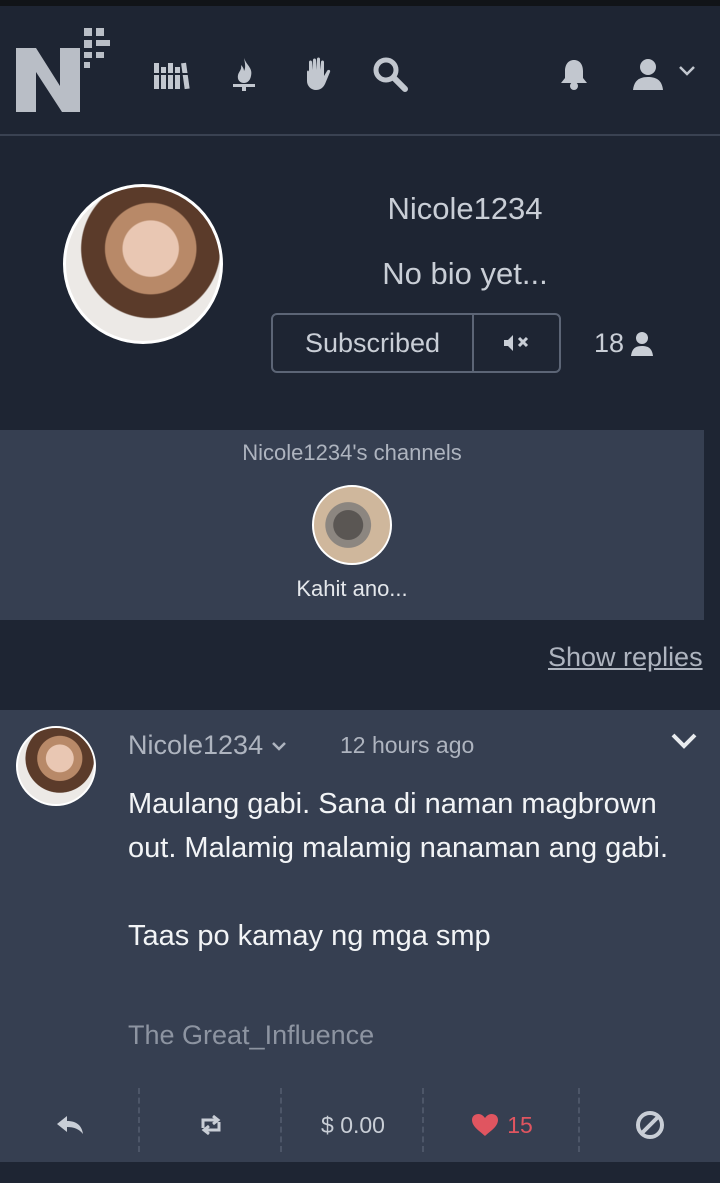 The image size is (720, 1183). What do you see at coordinates (360, 1172) in the screenshot?
I see `bottom-strip` at bounding box center [360, 1172].